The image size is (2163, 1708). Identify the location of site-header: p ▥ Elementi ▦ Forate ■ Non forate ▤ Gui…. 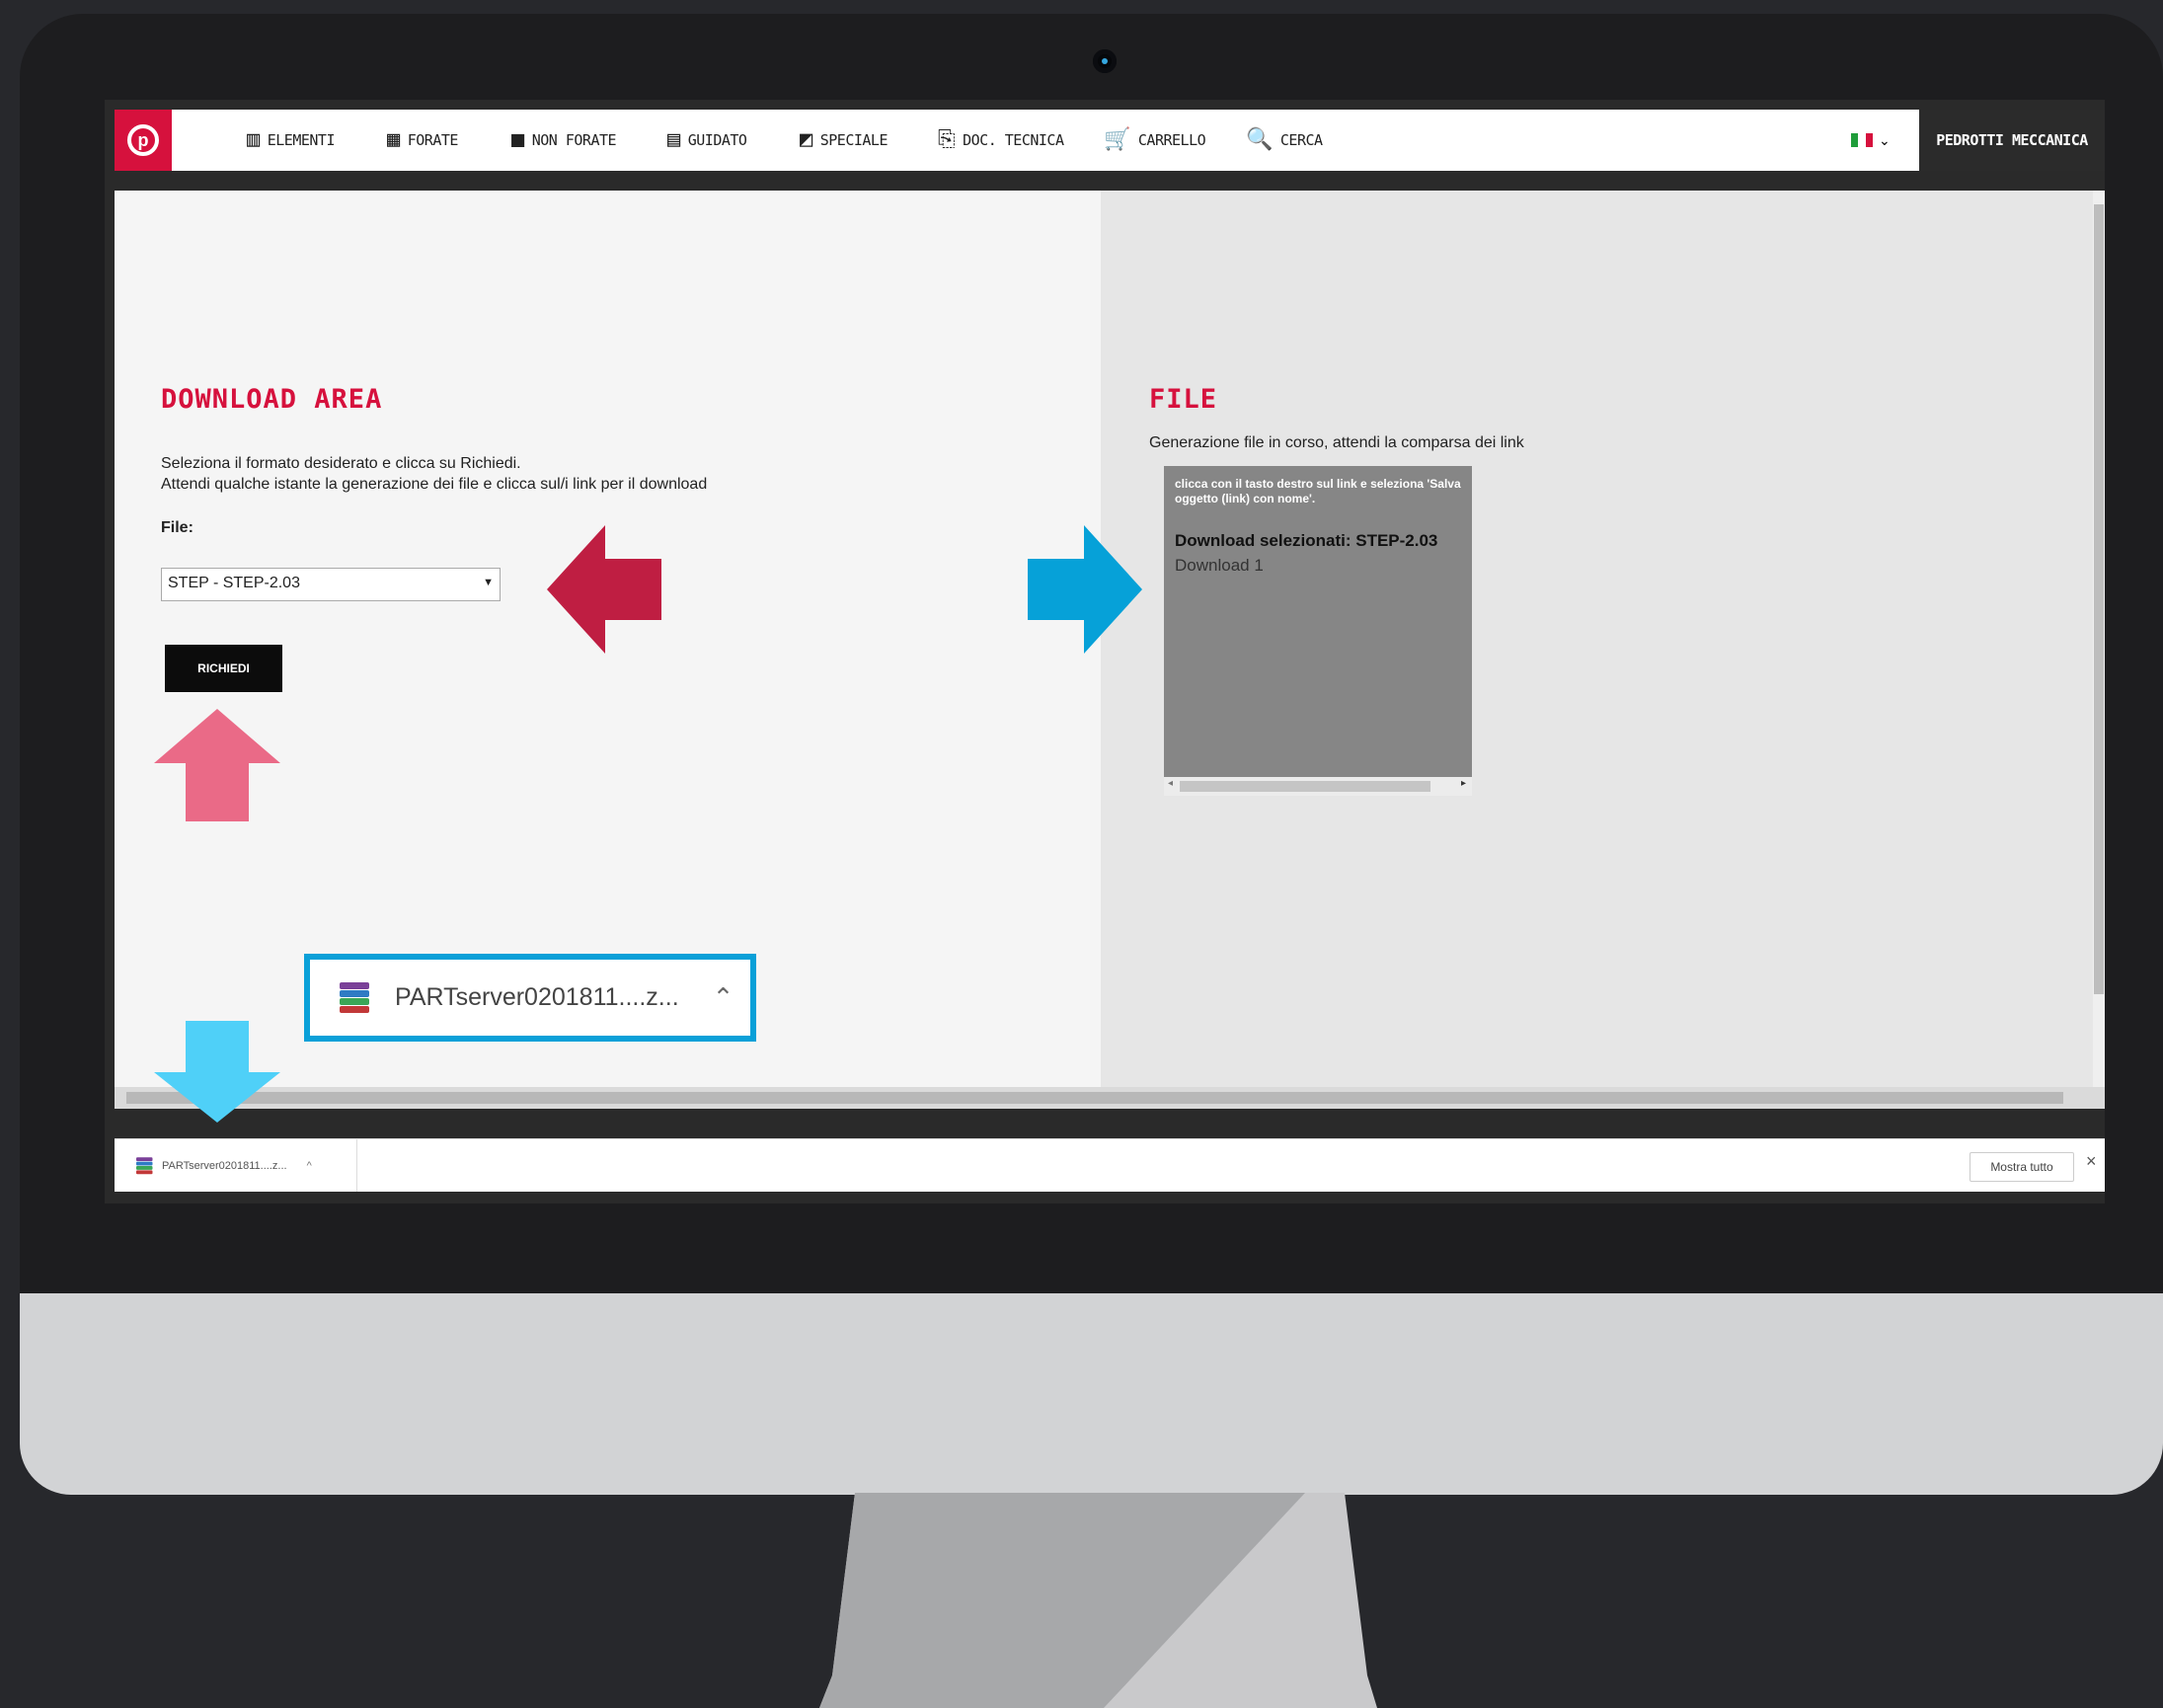
(1110, 140).